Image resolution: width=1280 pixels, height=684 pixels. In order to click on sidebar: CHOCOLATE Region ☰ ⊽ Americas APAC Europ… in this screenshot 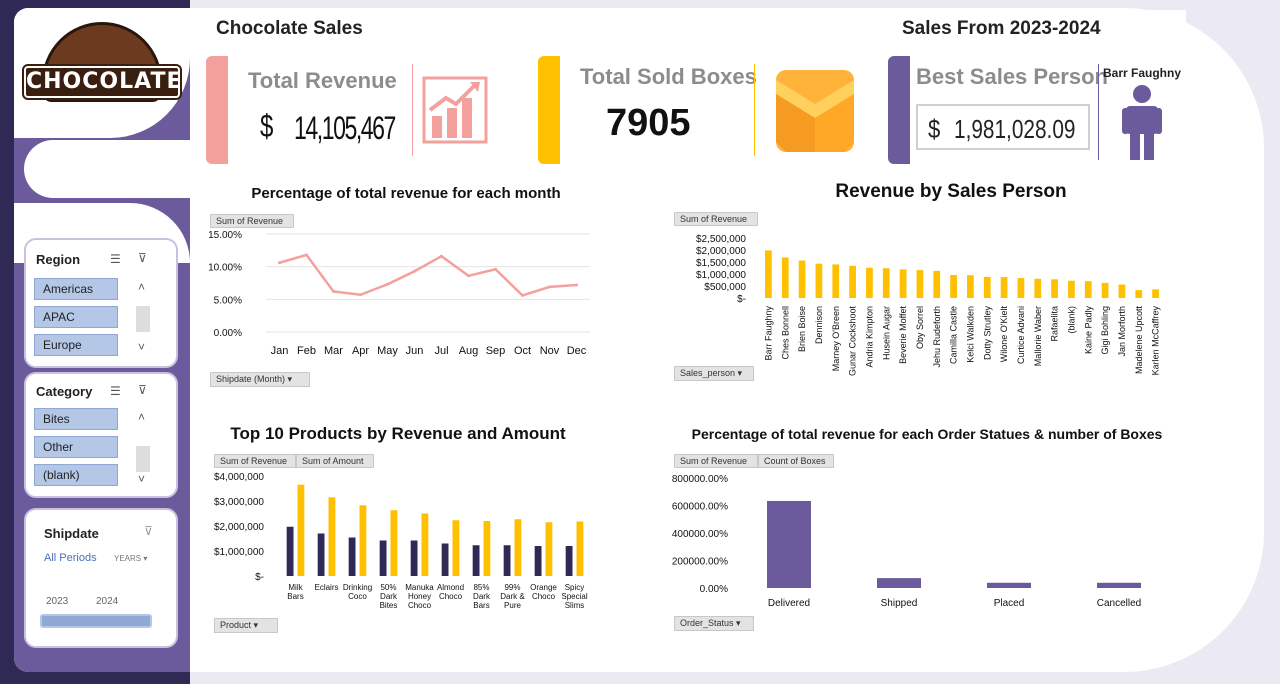, I will do `click(102, 340)`.